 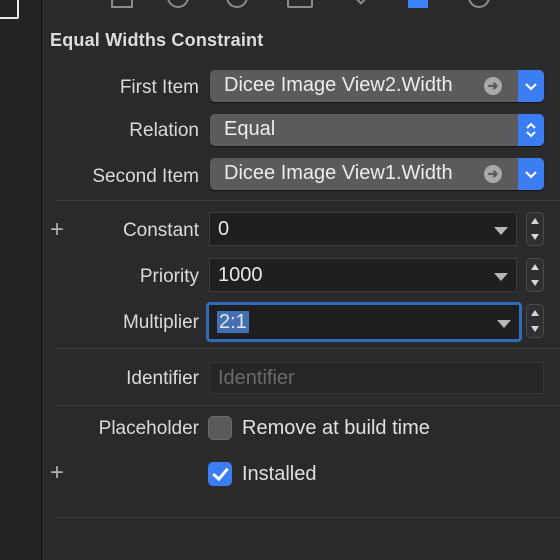 What do you see at coordinates (300, 4) in the screenshot?
I see `attributes-icon` at bounding box center [300, 4].